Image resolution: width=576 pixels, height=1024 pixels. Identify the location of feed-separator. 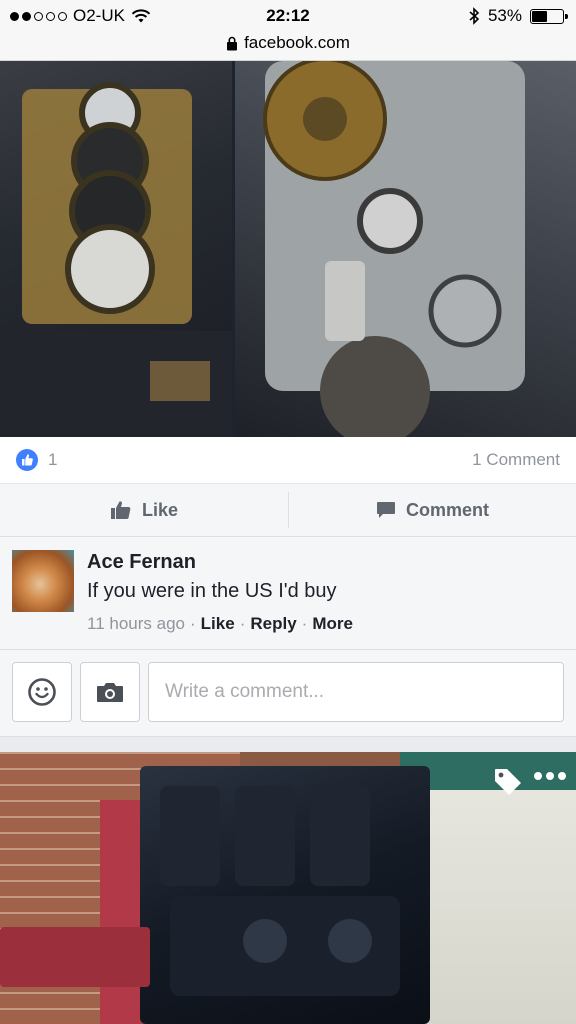
(288, 744).